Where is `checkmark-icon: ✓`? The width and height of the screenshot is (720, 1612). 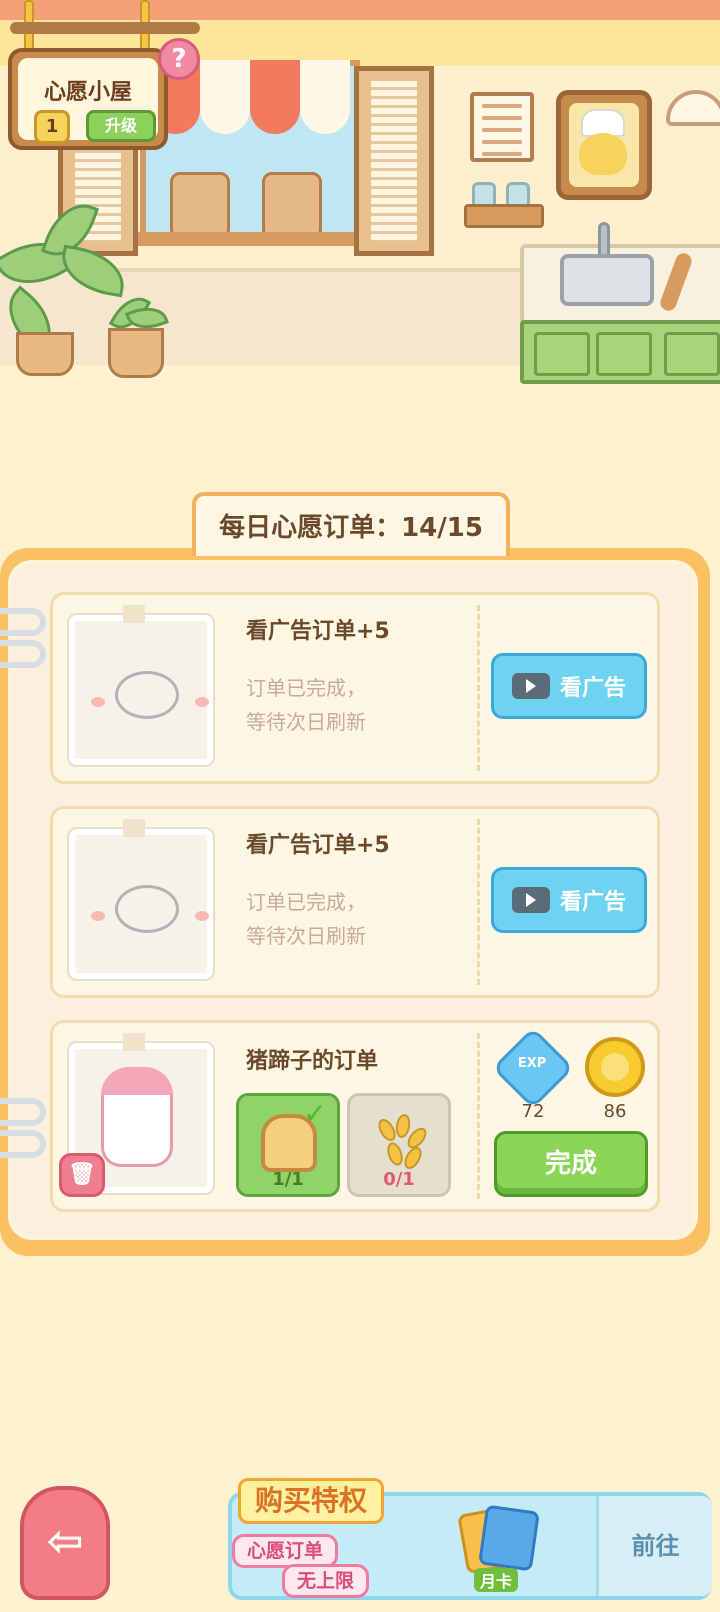
checkmark-icon: ✓ is located at coordinates (315, 1113).